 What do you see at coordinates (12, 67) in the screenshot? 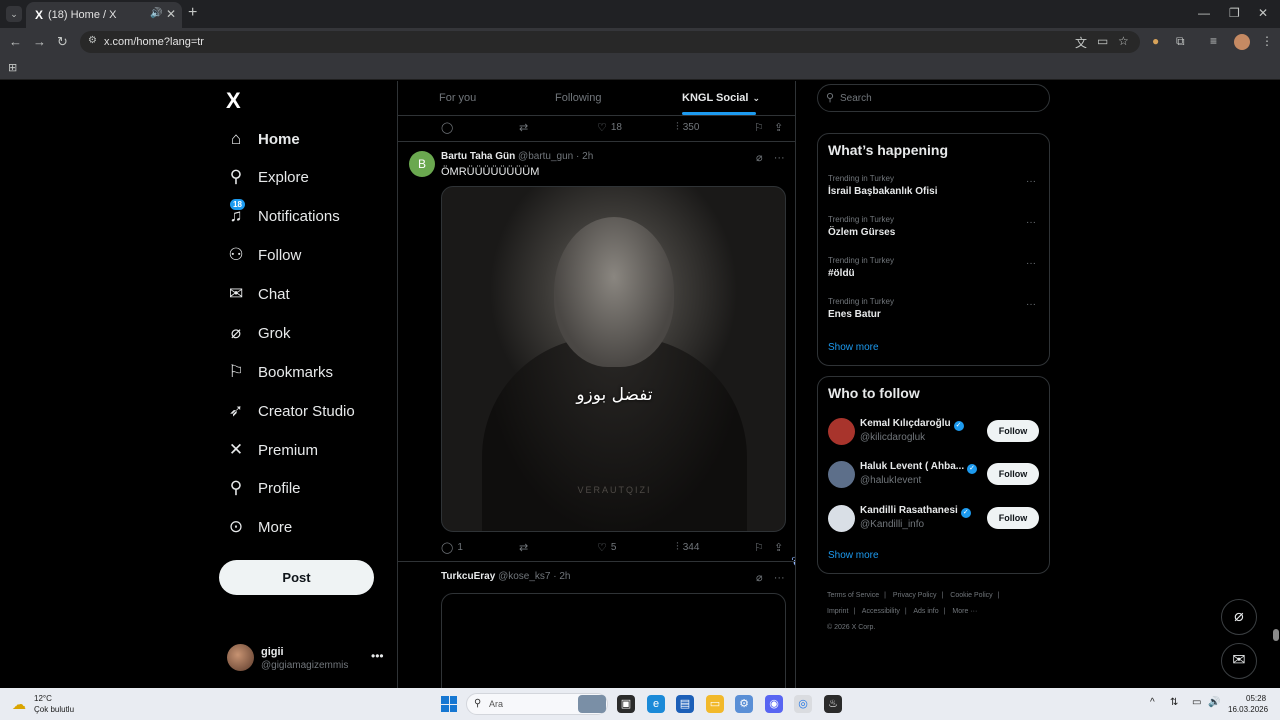
I see `apps-grid-icon: ⊞` at bounding box center [12, 67].